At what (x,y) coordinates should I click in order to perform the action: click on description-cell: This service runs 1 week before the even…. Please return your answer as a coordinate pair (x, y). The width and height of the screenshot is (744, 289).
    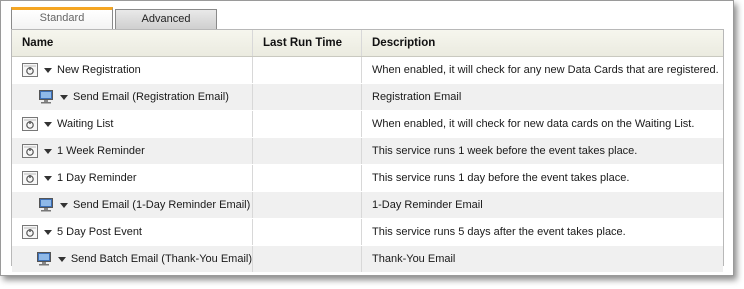
    Looking at the image, I should click on (542, 151).